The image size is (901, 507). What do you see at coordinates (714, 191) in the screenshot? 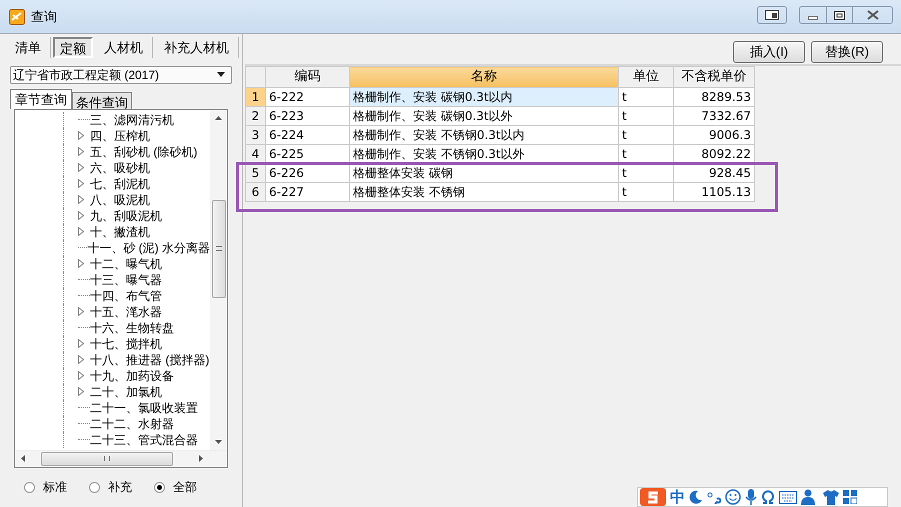
I see `table-cell: 1105.13` at bounding box center [714, 191].